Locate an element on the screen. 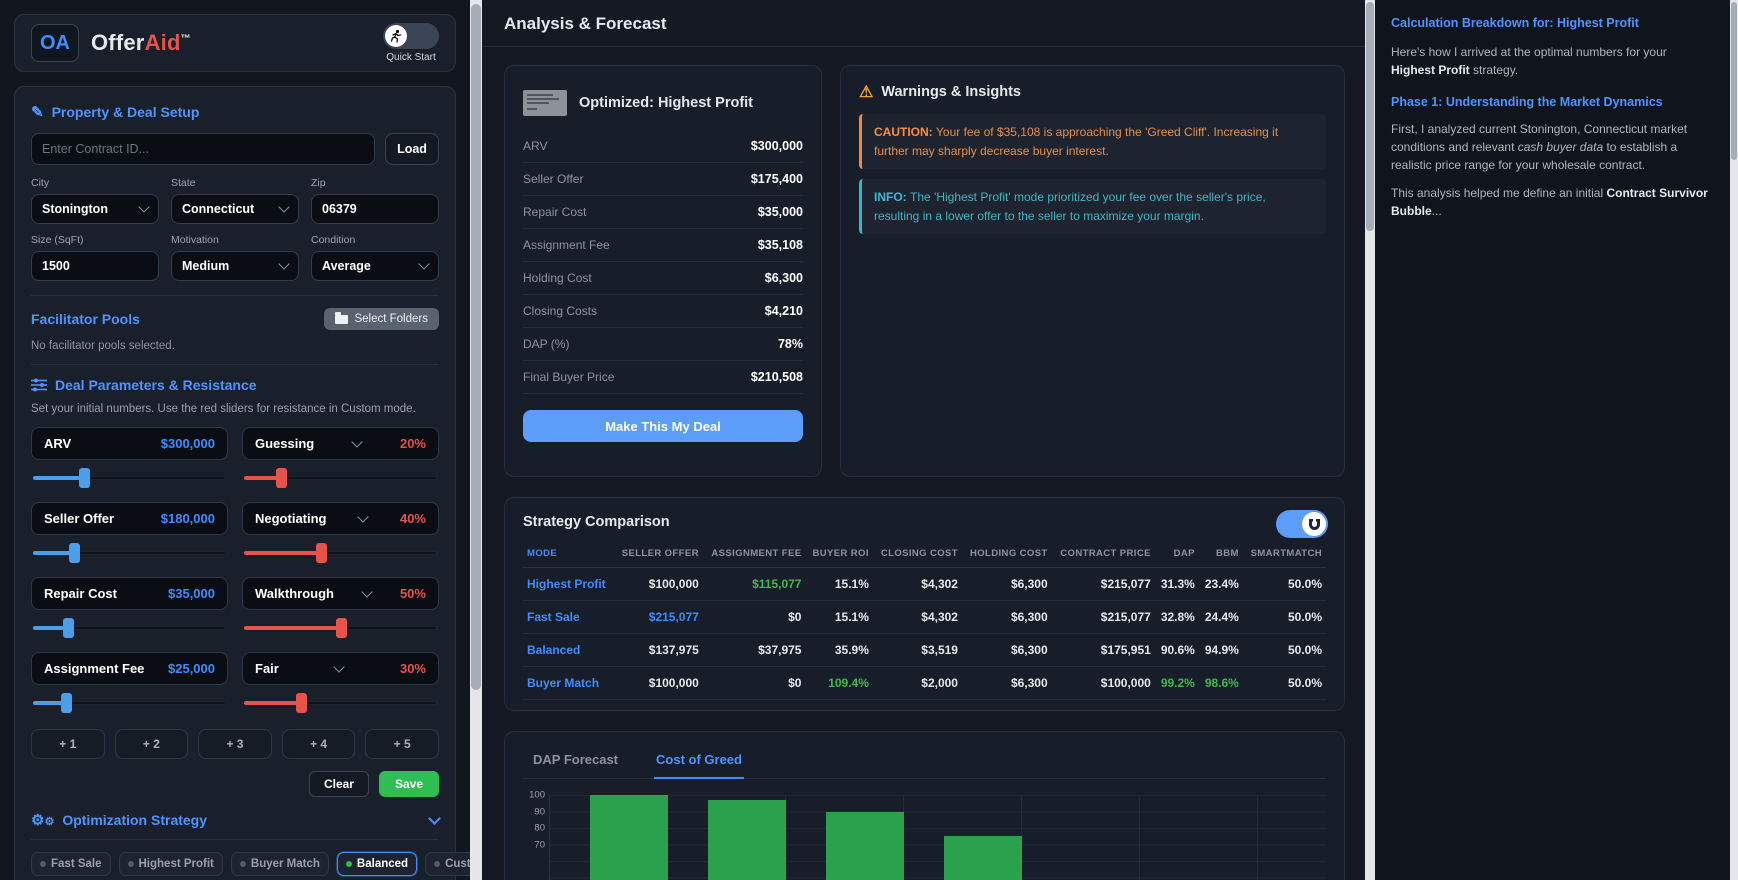  col-closing-cost: CLOSING COST is located at coordinates (917, 555).